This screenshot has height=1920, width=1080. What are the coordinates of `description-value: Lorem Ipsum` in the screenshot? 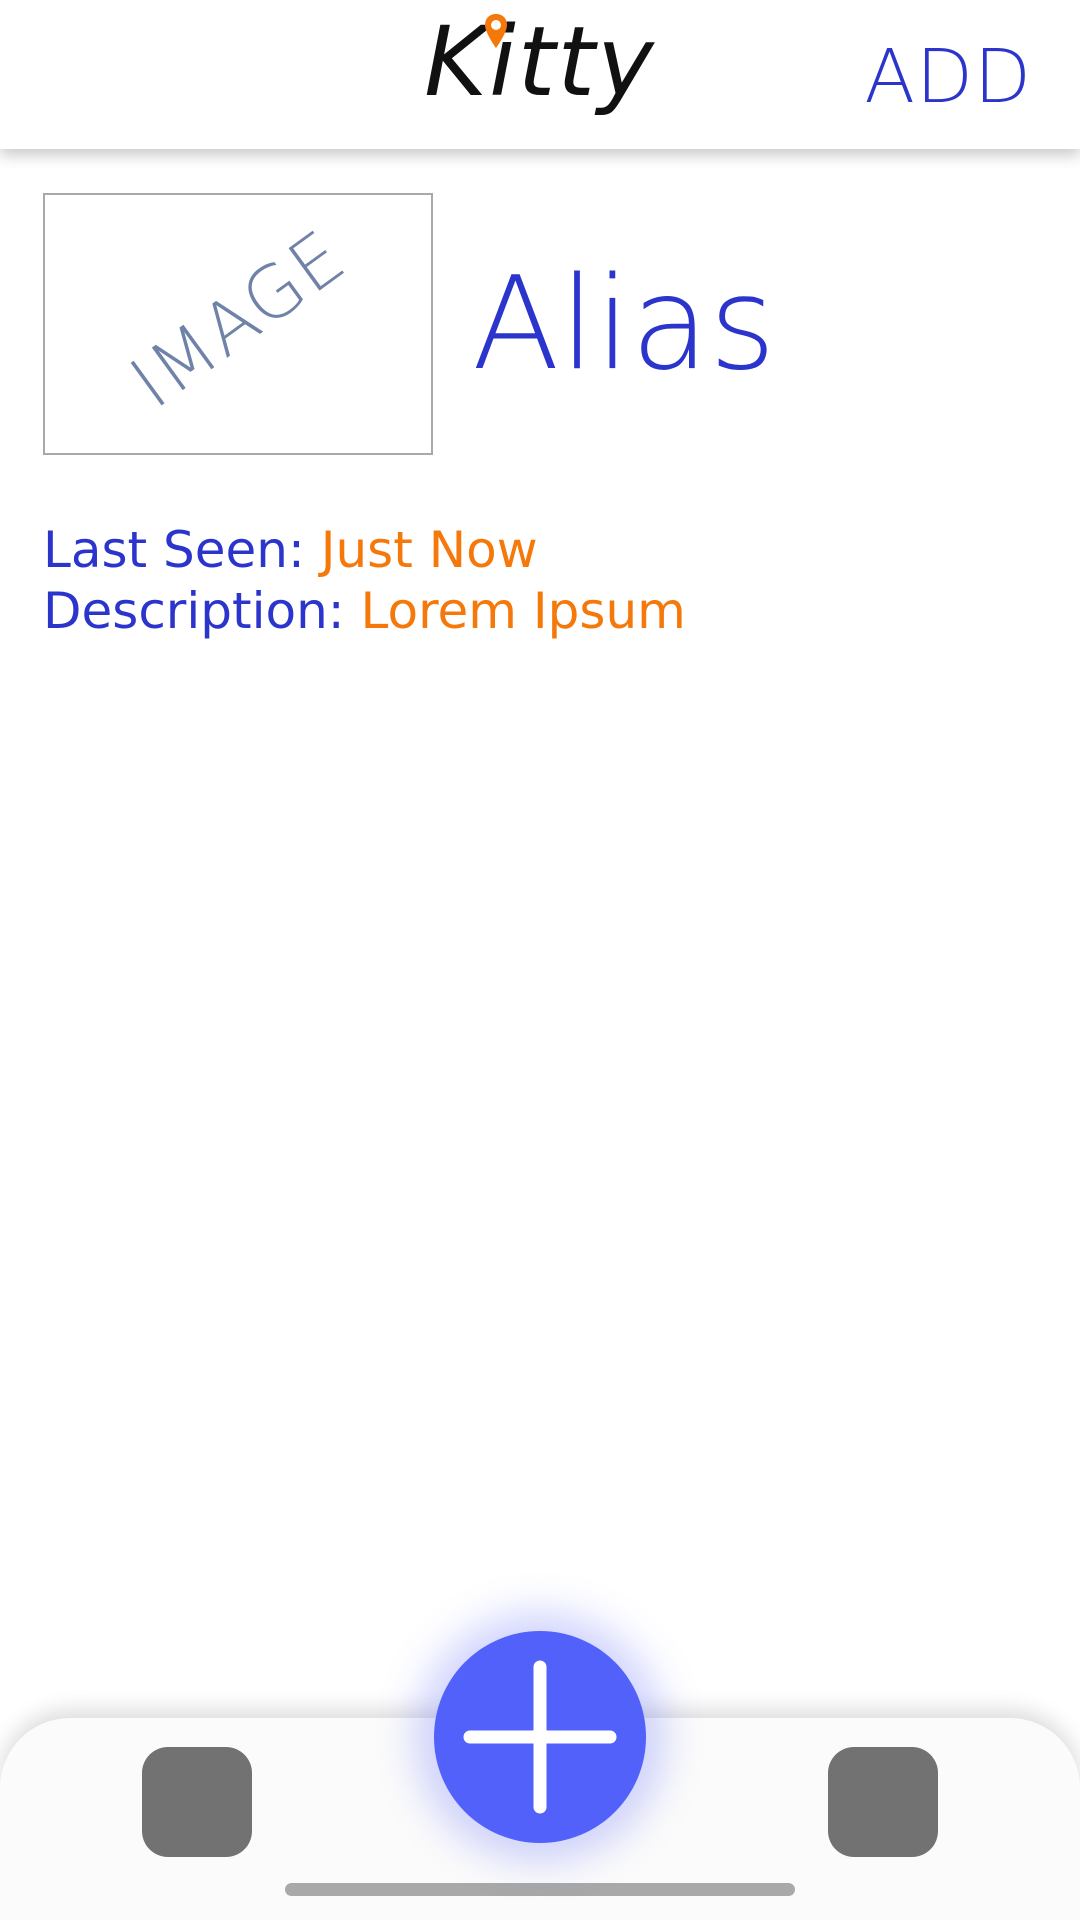 It's located at (523, 611).